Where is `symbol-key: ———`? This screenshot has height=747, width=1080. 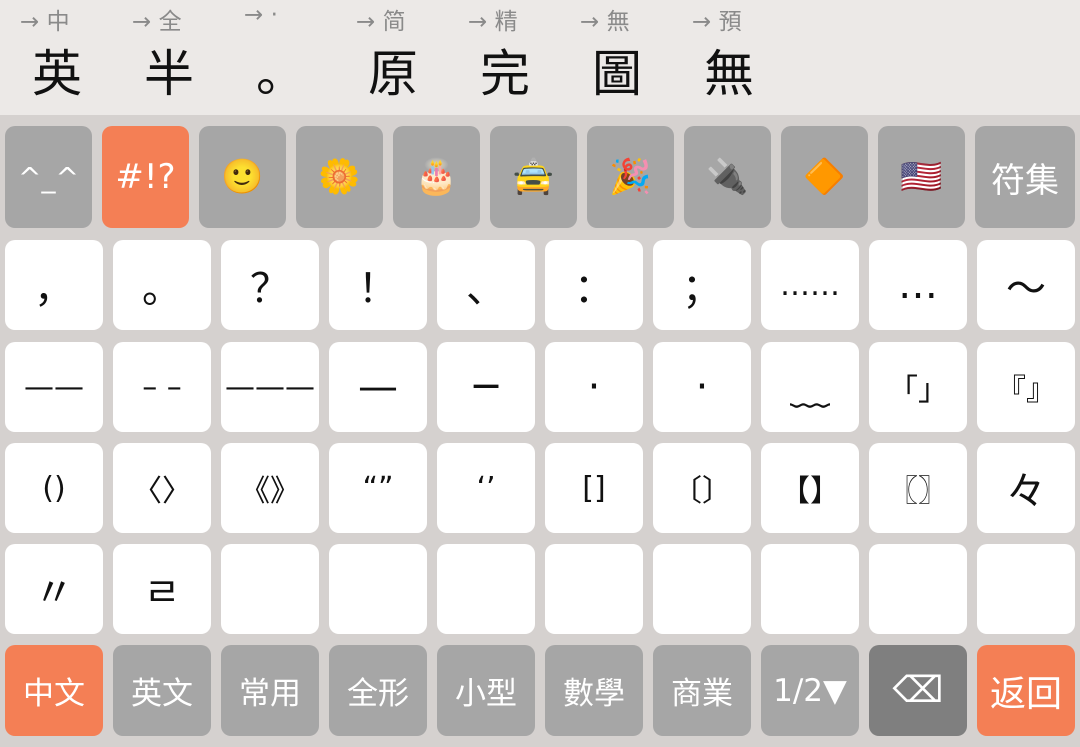
symbol-key: ——— is located at coordinates (270, 387).